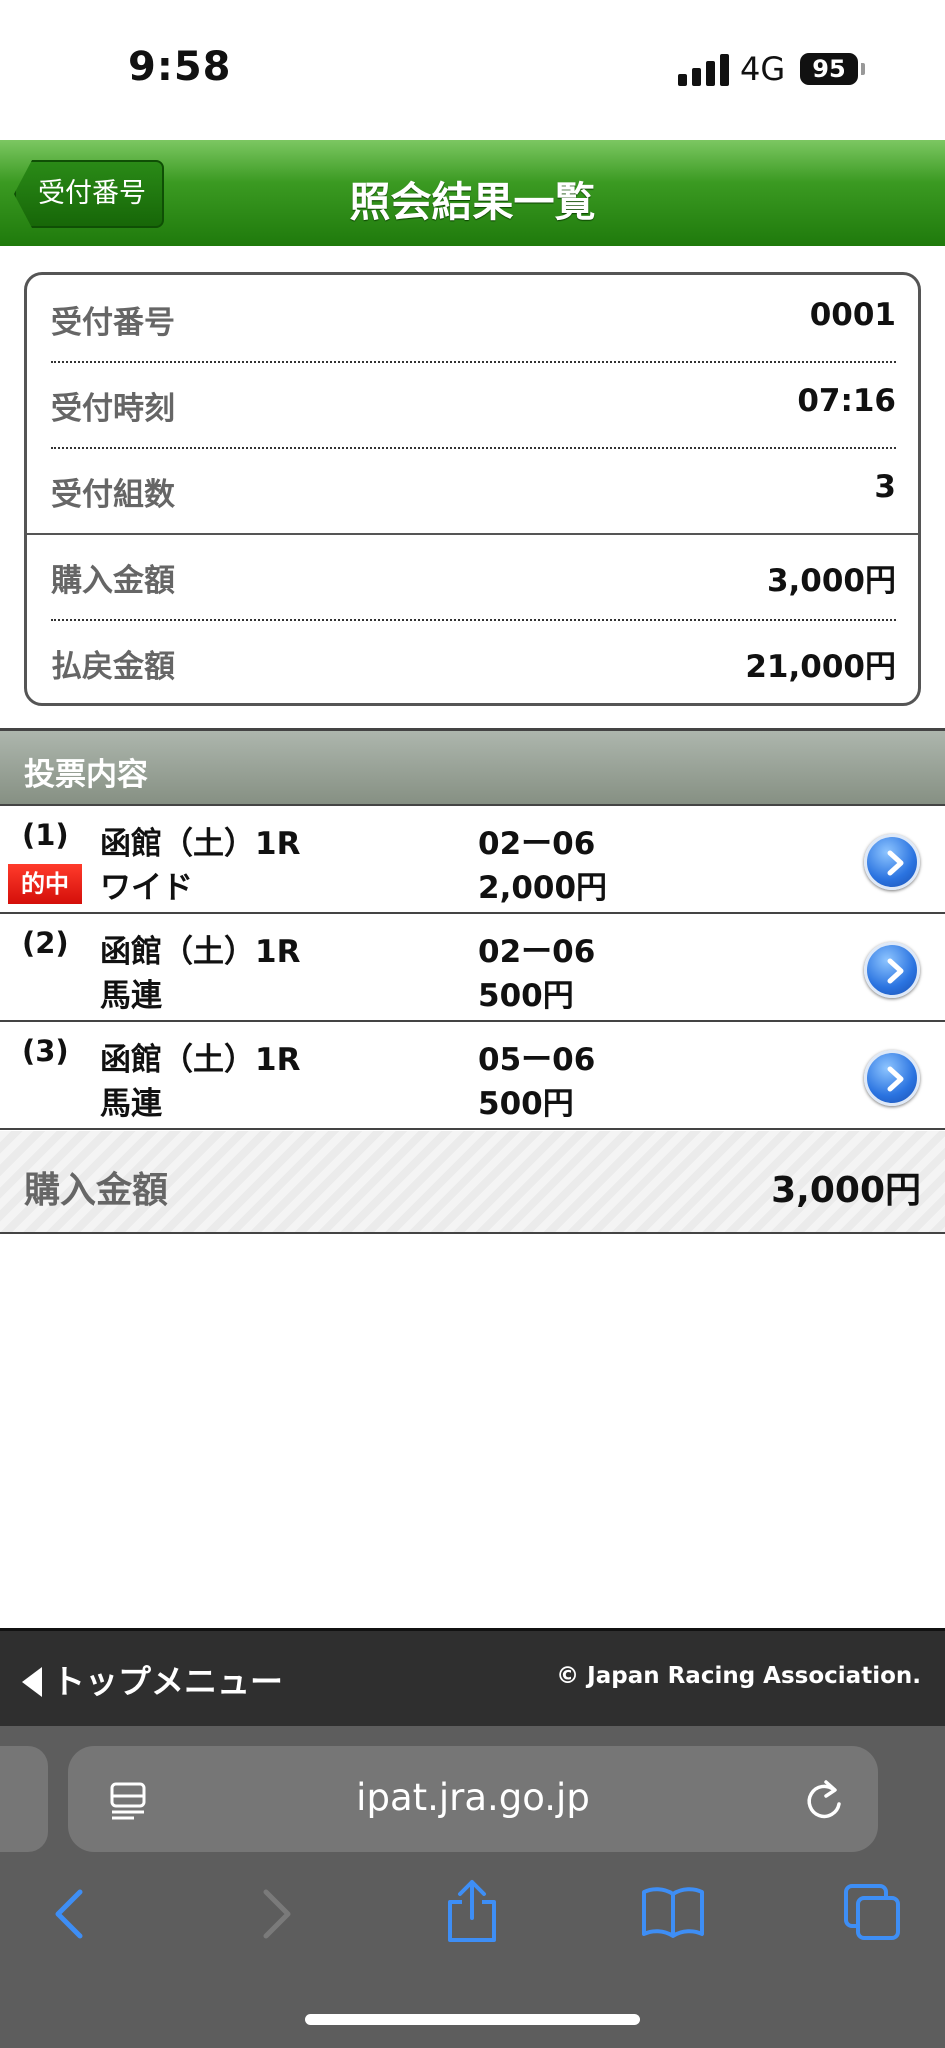  I want to click on summary-value: 21,000円, so click(820, 667).